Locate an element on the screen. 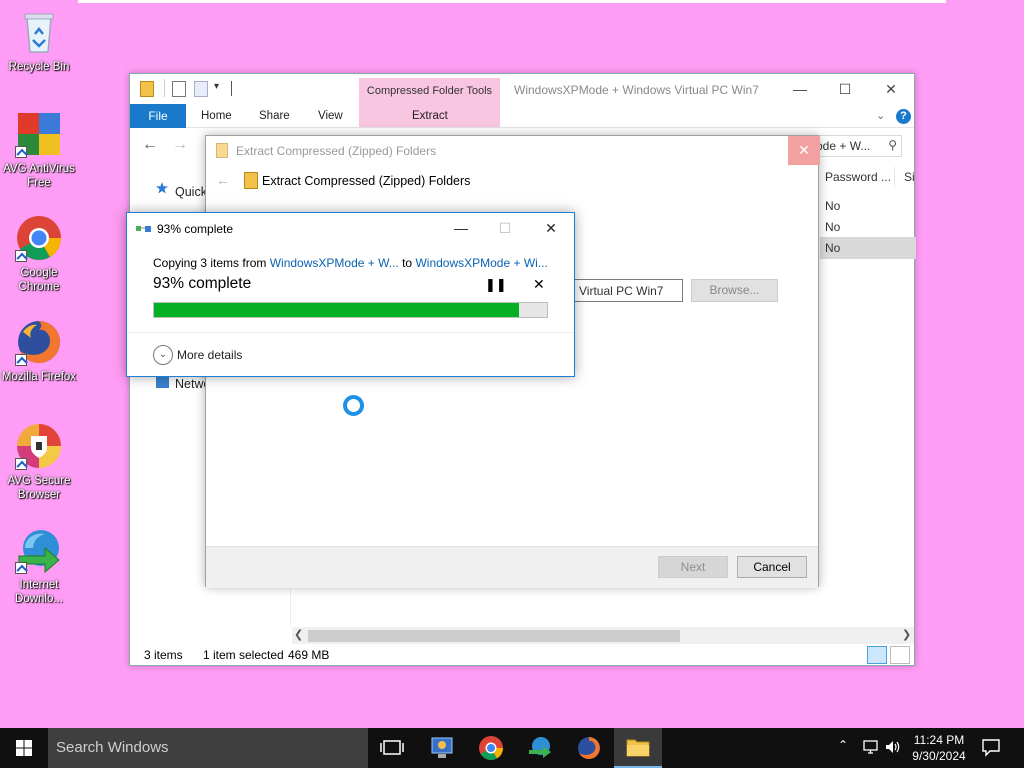 The height and width of the screenshot is (768, 1024). copy-to-word: to is located at coordinates (407, 263).